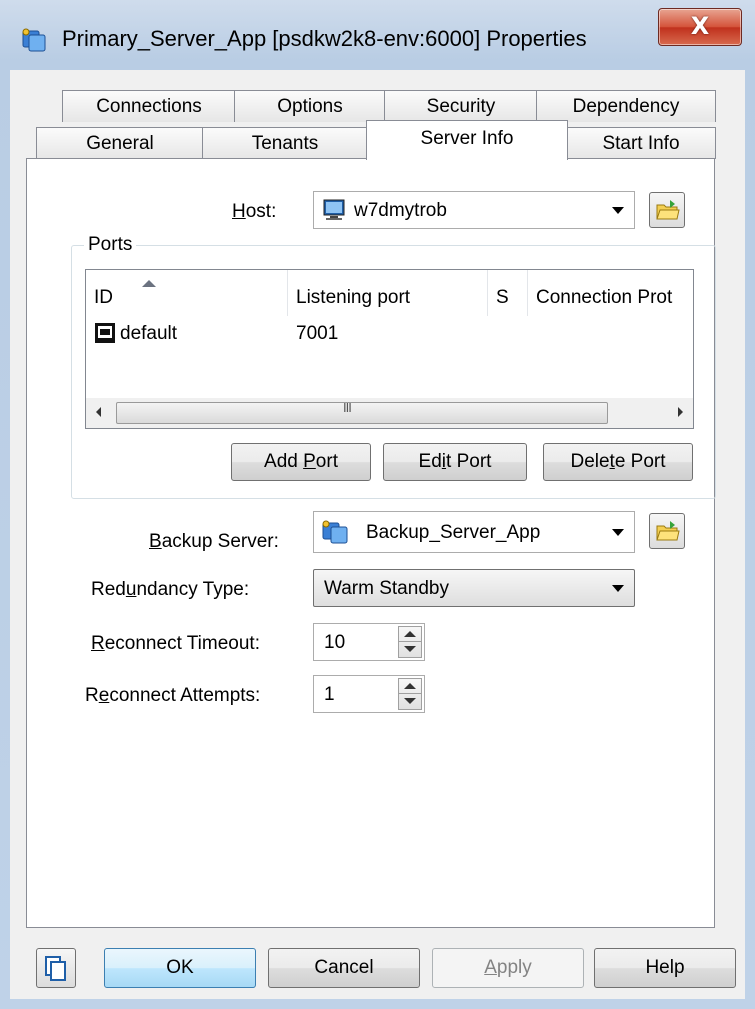  I want to click on tab-connections: Connections, so click(149, 106).